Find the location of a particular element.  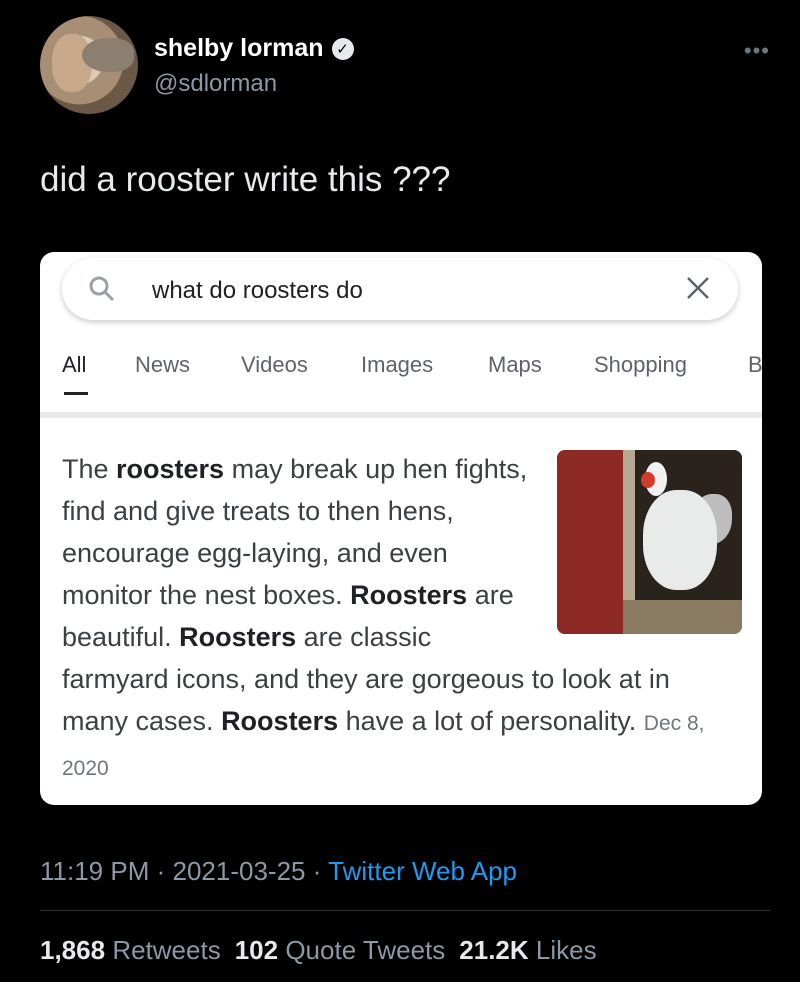

quote-tweets-label: Quote Tweets is located at coordinates (365, 950).